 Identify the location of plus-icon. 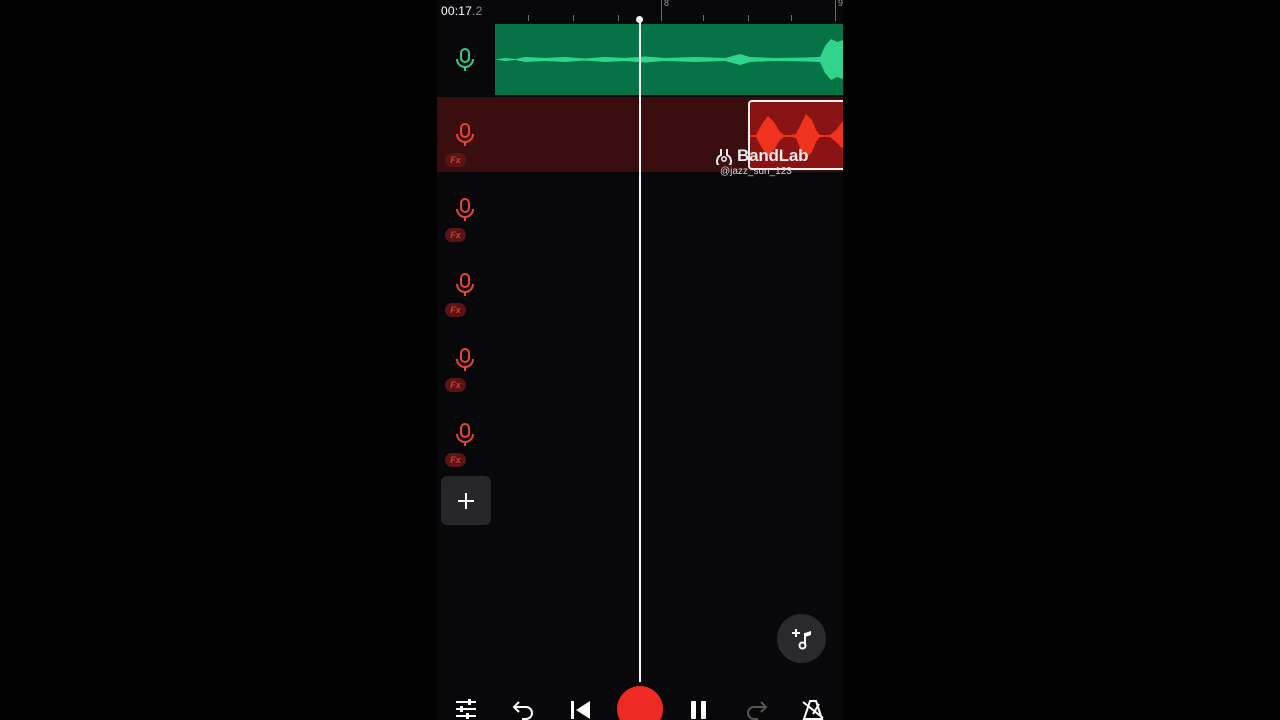
(466, 500).